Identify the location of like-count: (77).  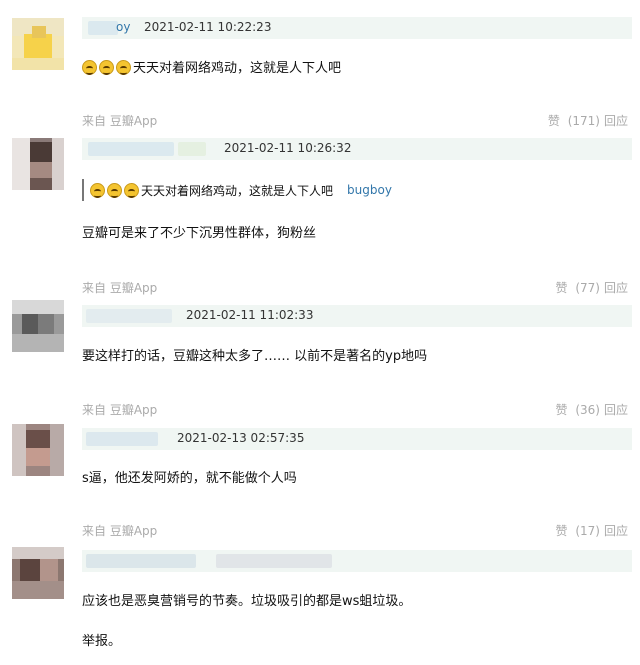
(587, 288).